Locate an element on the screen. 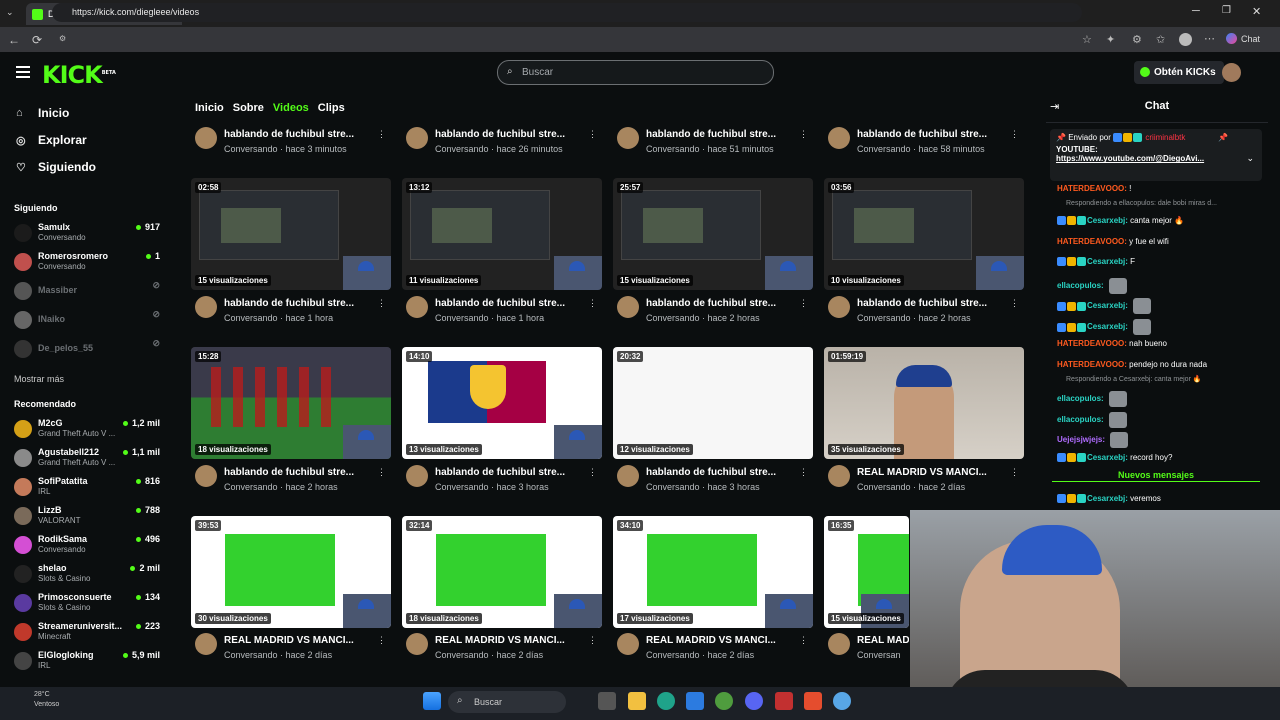  url-field: https://kick.com/diegleee/videos is located at coordinates (567, 12).